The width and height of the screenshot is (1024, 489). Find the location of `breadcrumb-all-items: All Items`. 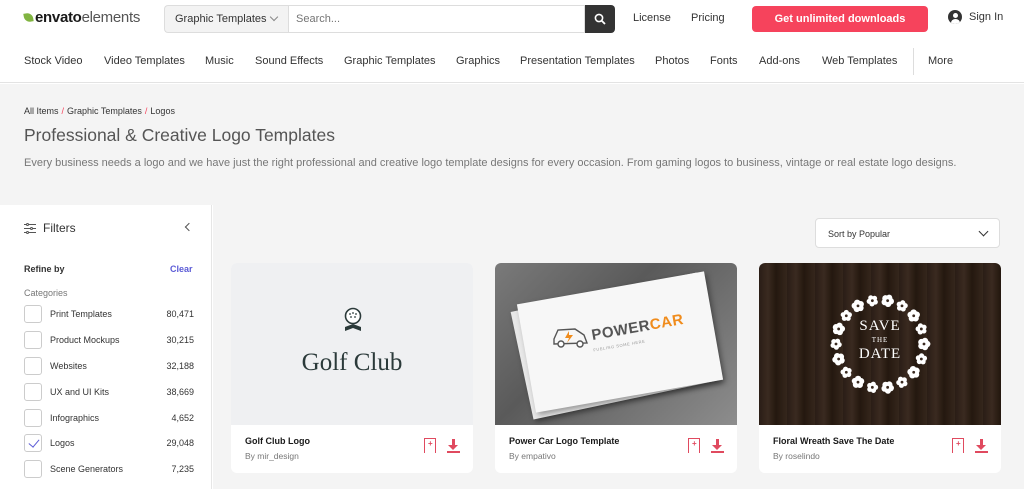

breadcrumb-all-items: All Items is located at coordinates (41, 111).